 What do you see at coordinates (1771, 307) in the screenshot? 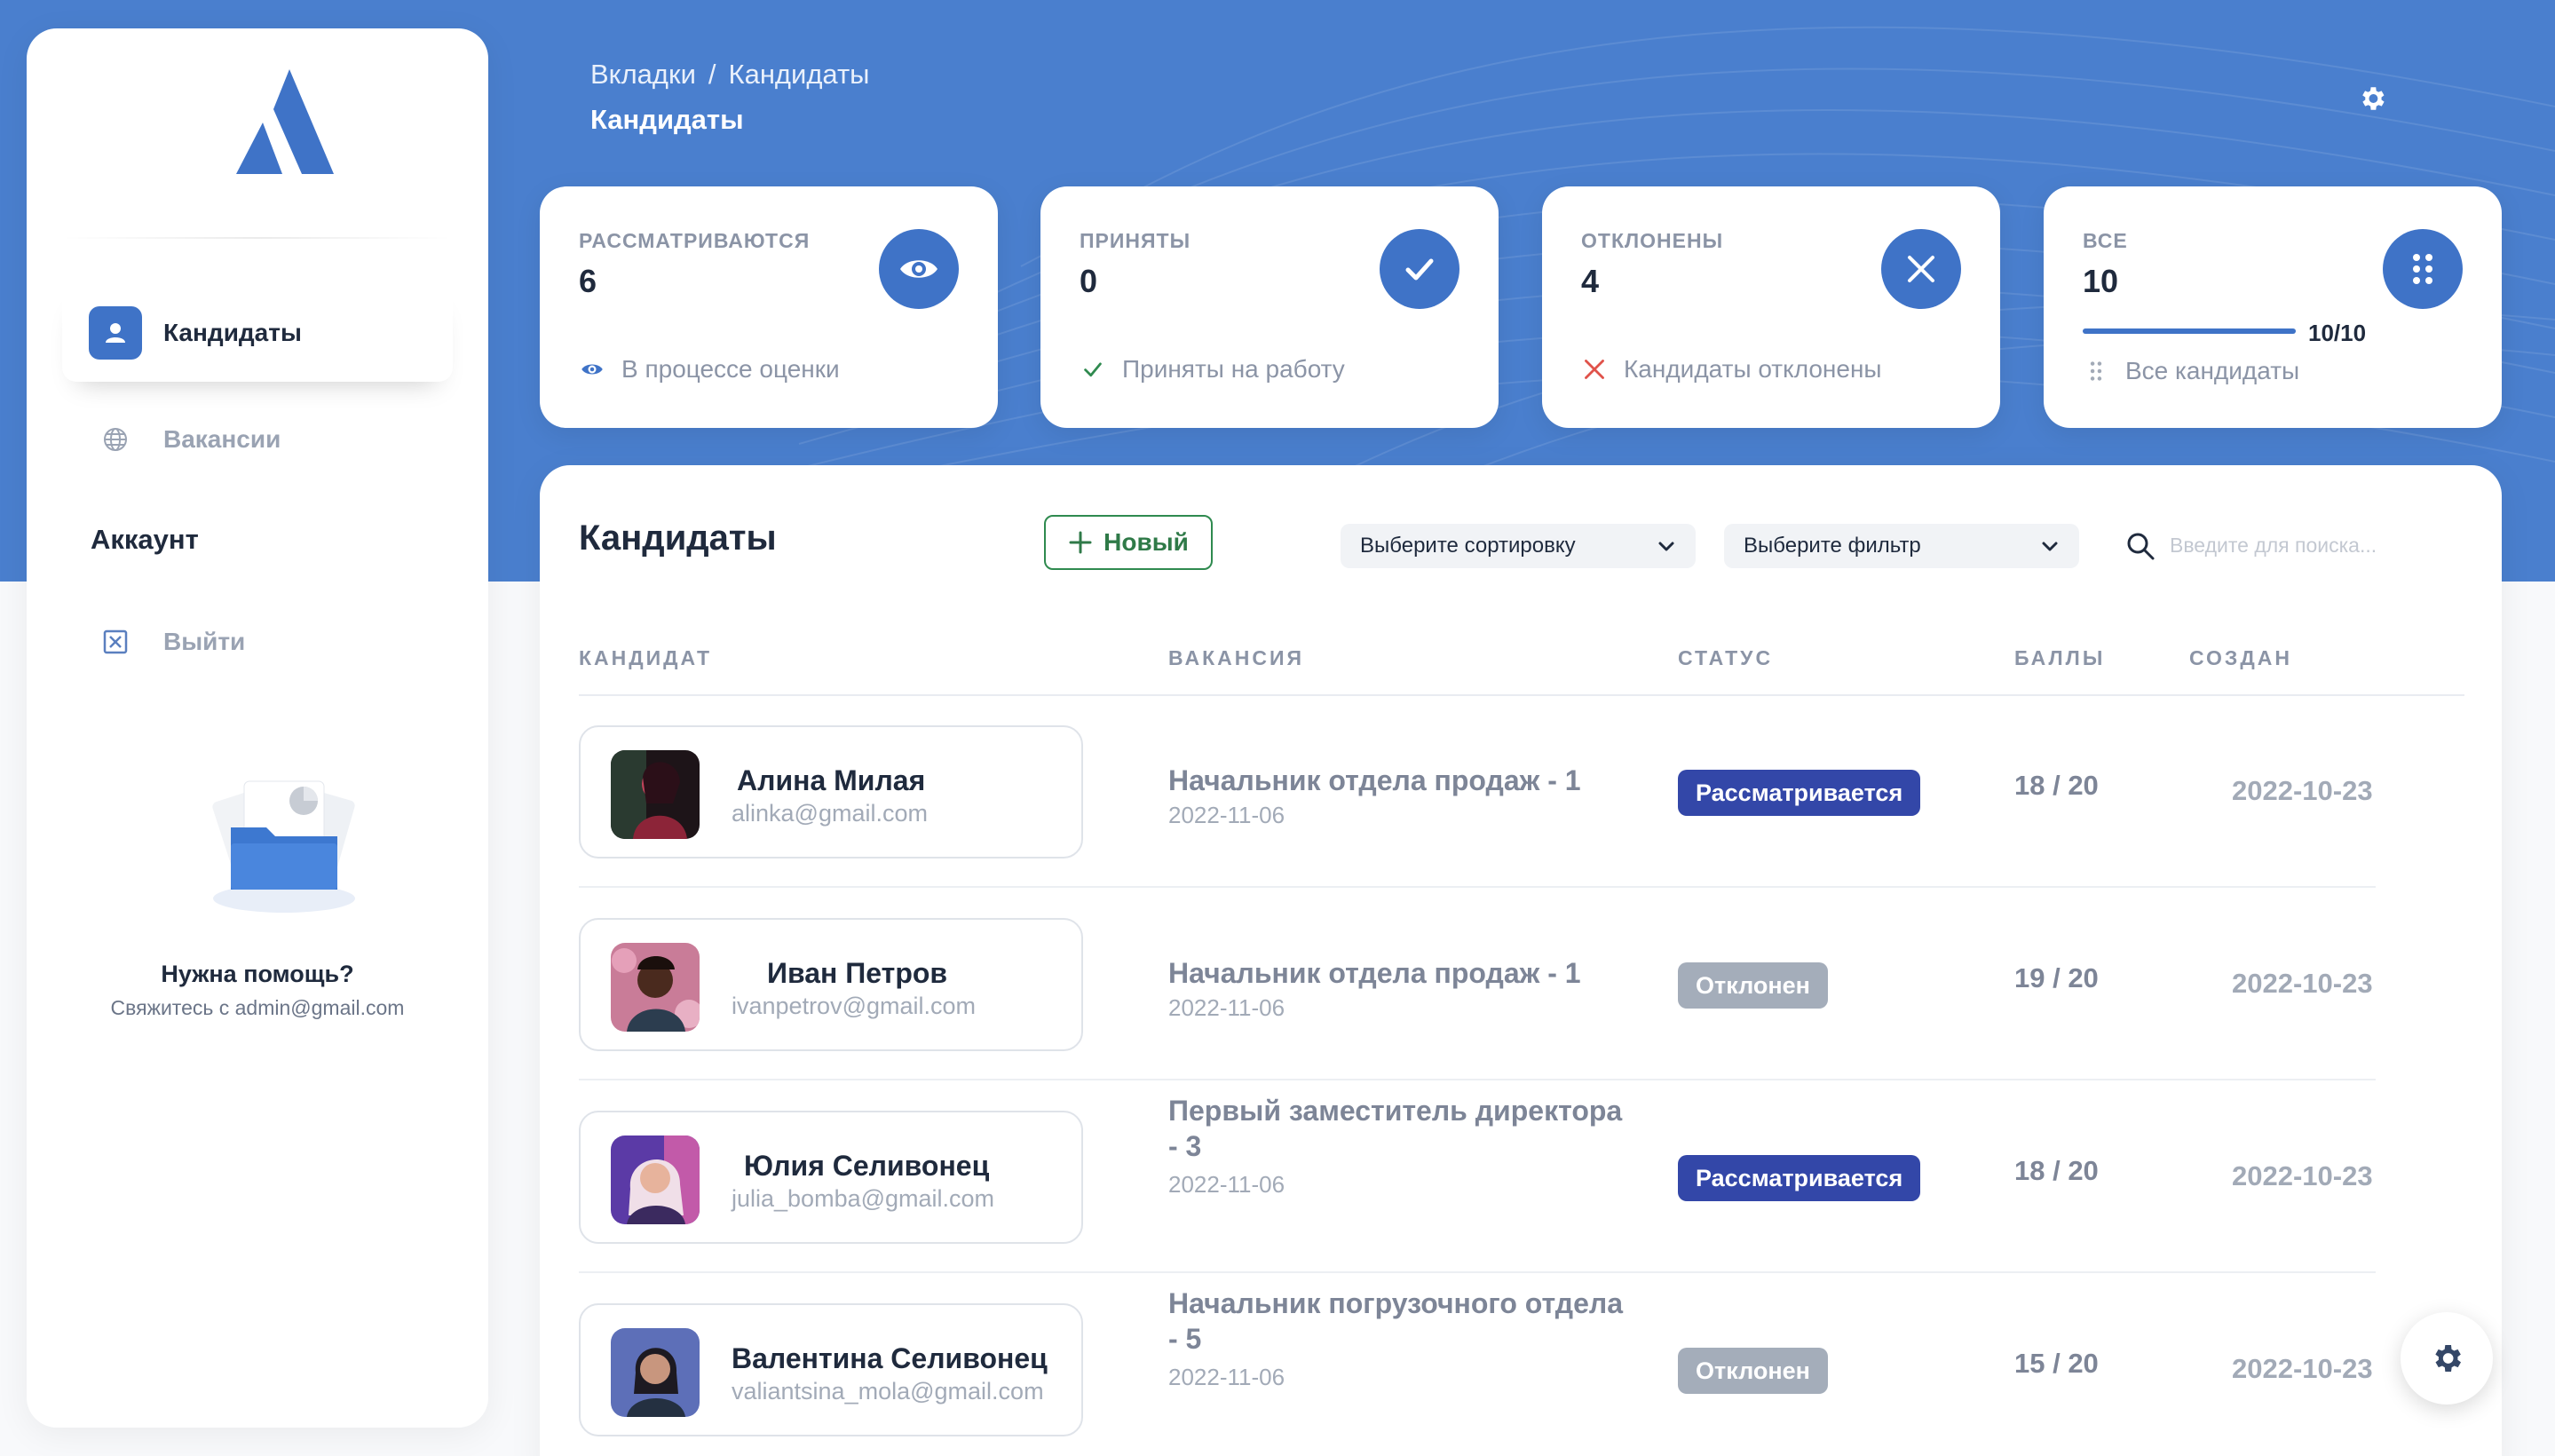
I see `stat-card-rejected: ОТКЛОНЕНЫ 4 Кандидаты отклонены` at bounding box center [1771, 307].